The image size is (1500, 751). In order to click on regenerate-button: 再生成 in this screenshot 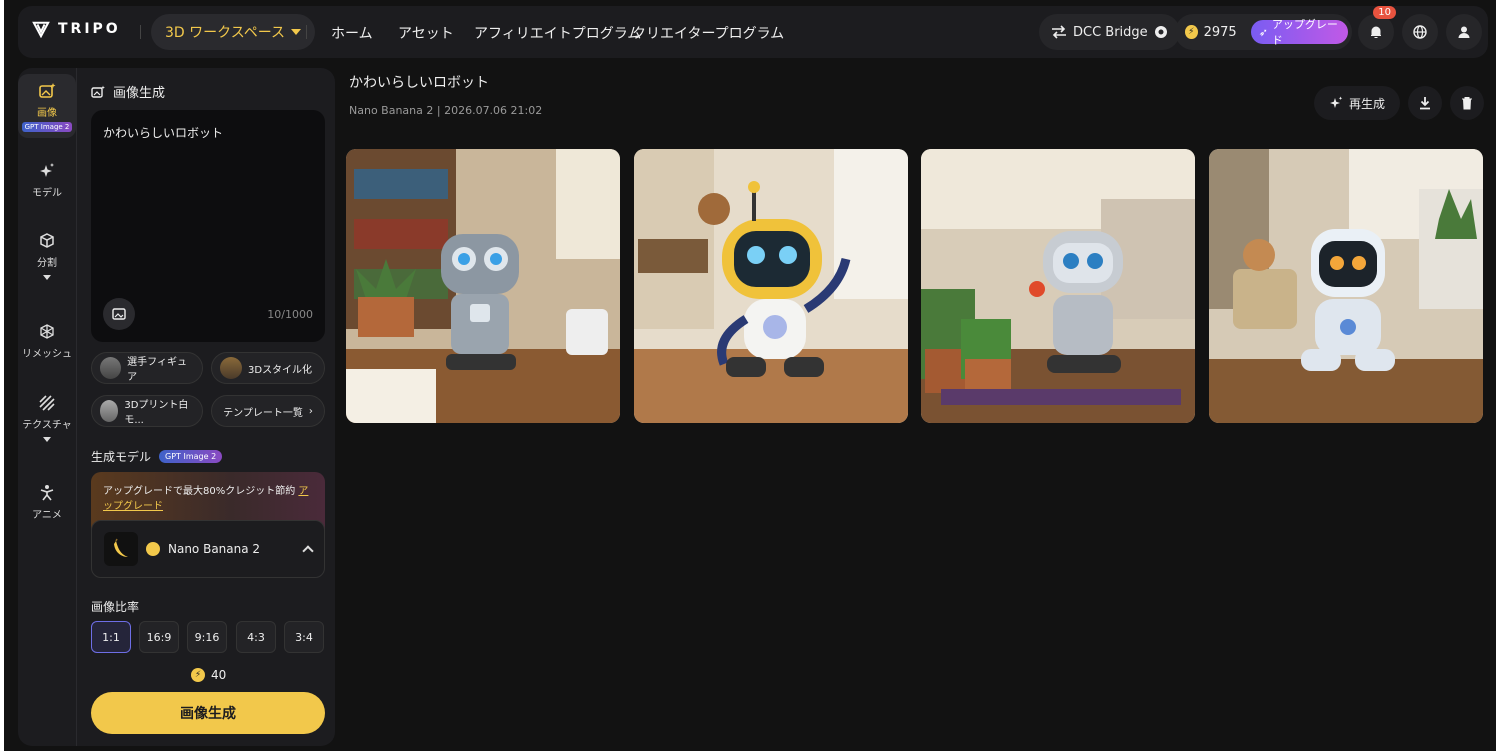, I will do `click(1357, 103)`.